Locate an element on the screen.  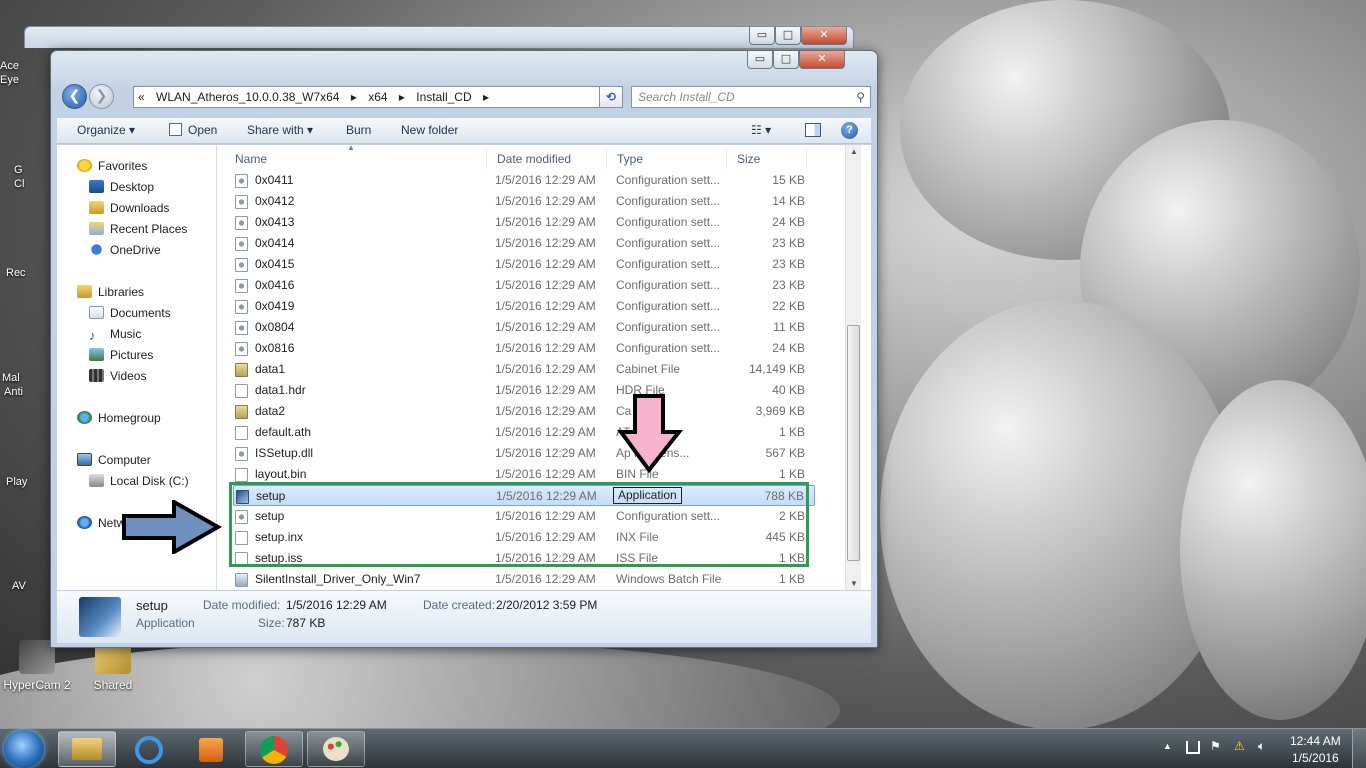
breadcrumb-overflow: « is located at coordinates (141, 97).